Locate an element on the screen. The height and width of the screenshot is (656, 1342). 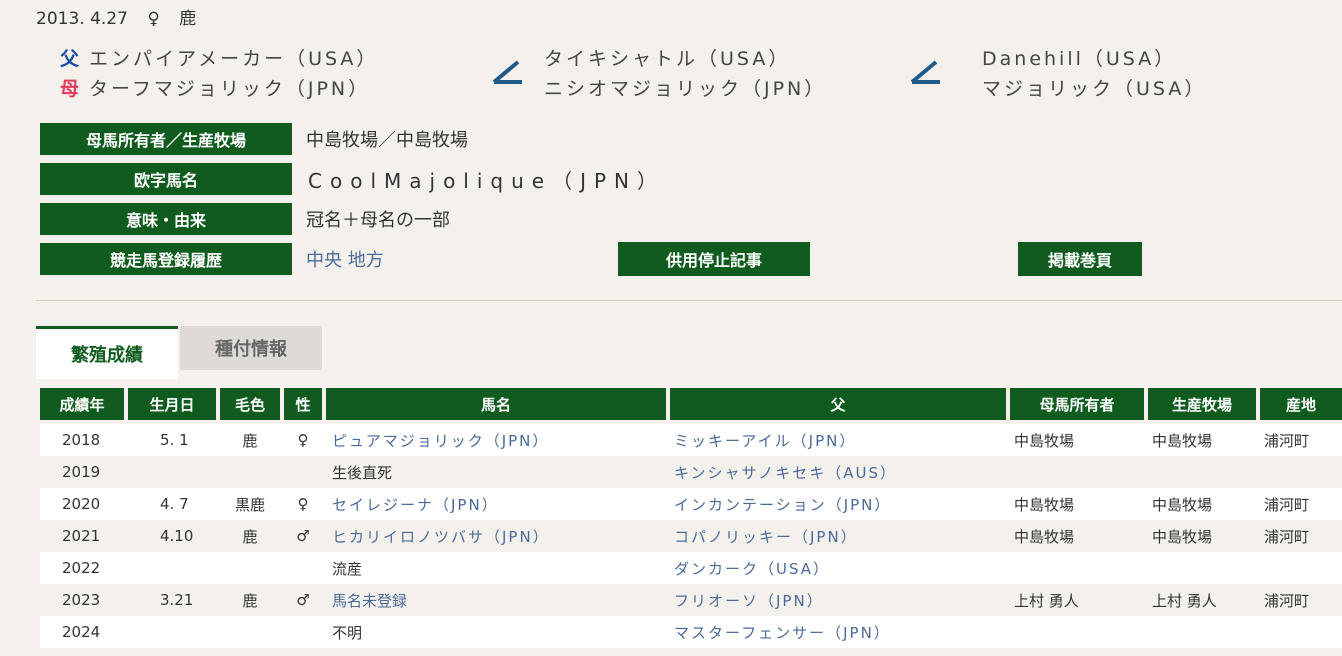
meaning-label: 意味・由来 is located at coordinates (166, 219).